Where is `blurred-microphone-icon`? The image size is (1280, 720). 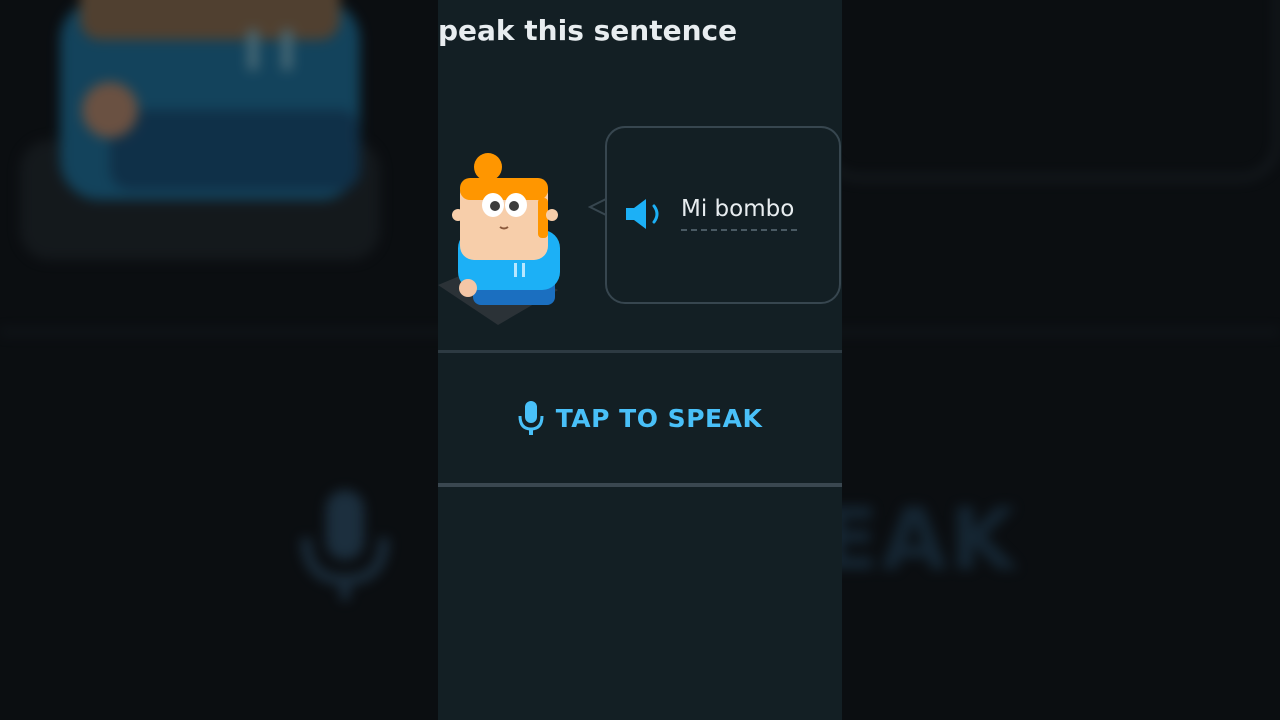 blurred-microphone-icon is located at coordinates (345, 545).